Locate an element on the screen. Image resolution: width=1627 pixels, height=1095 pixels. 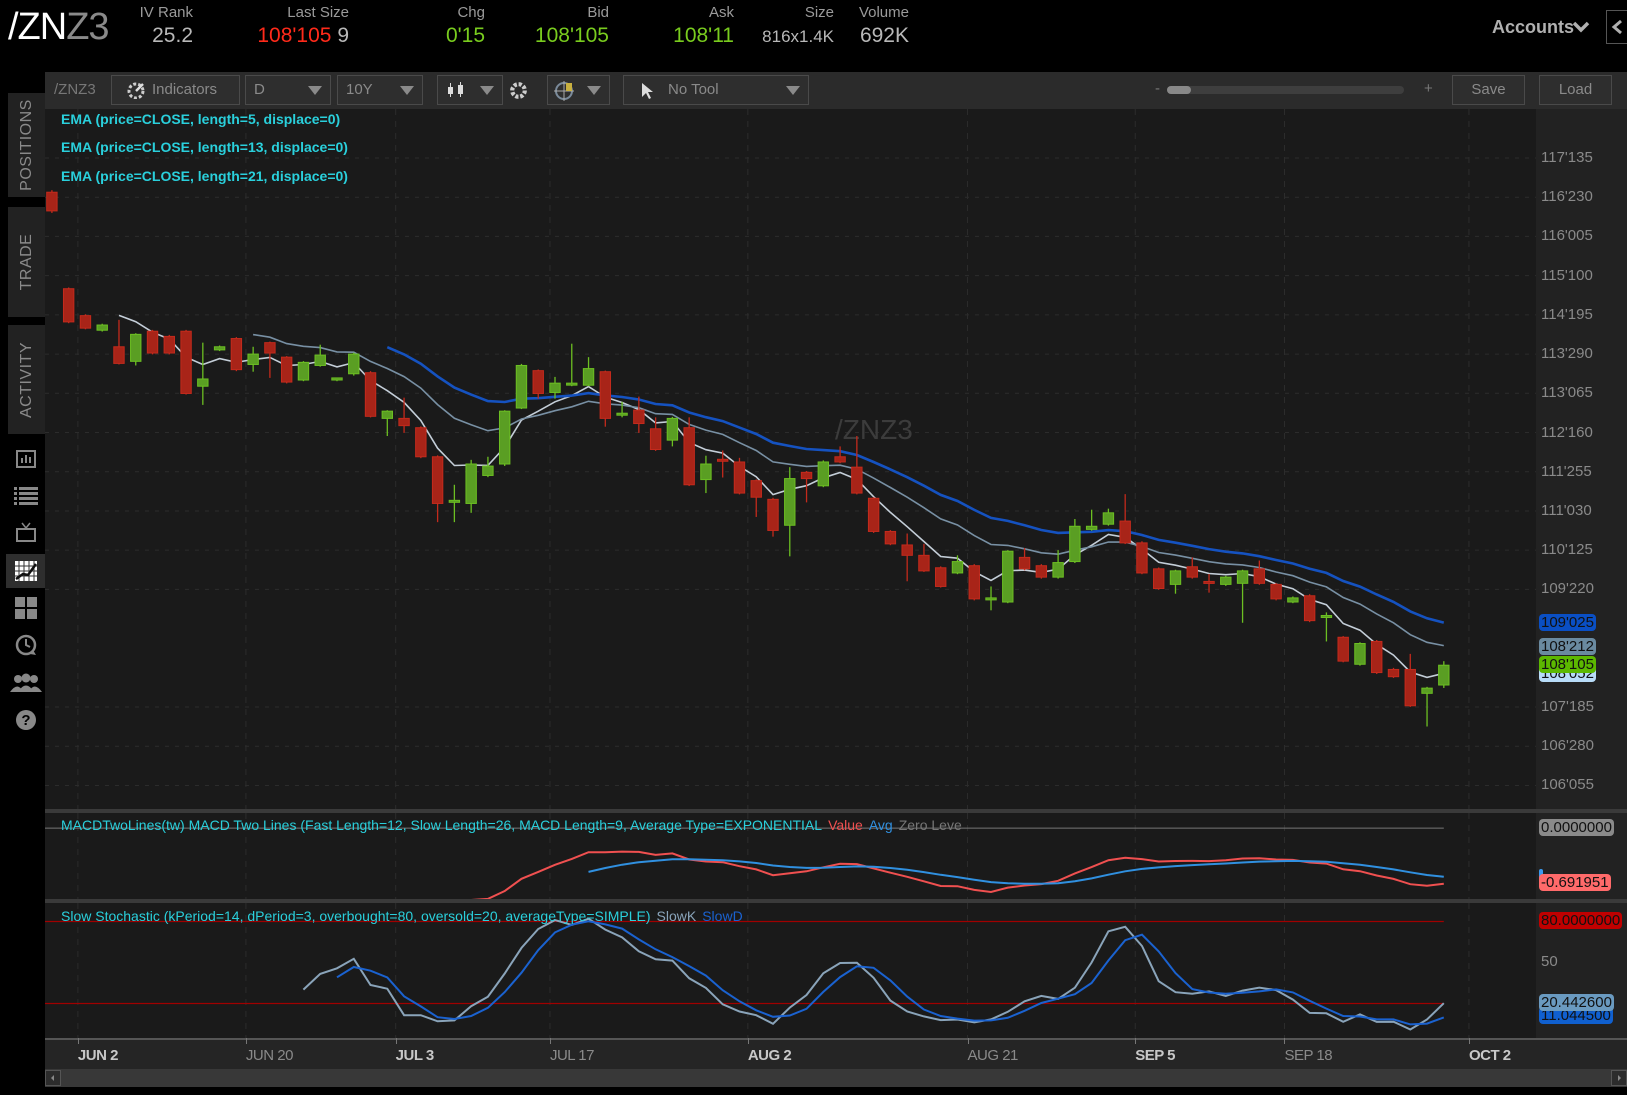
ema13-legend: EMA (price=CLOSE, length=13, displace=0) is located at coordinates (204, 147).